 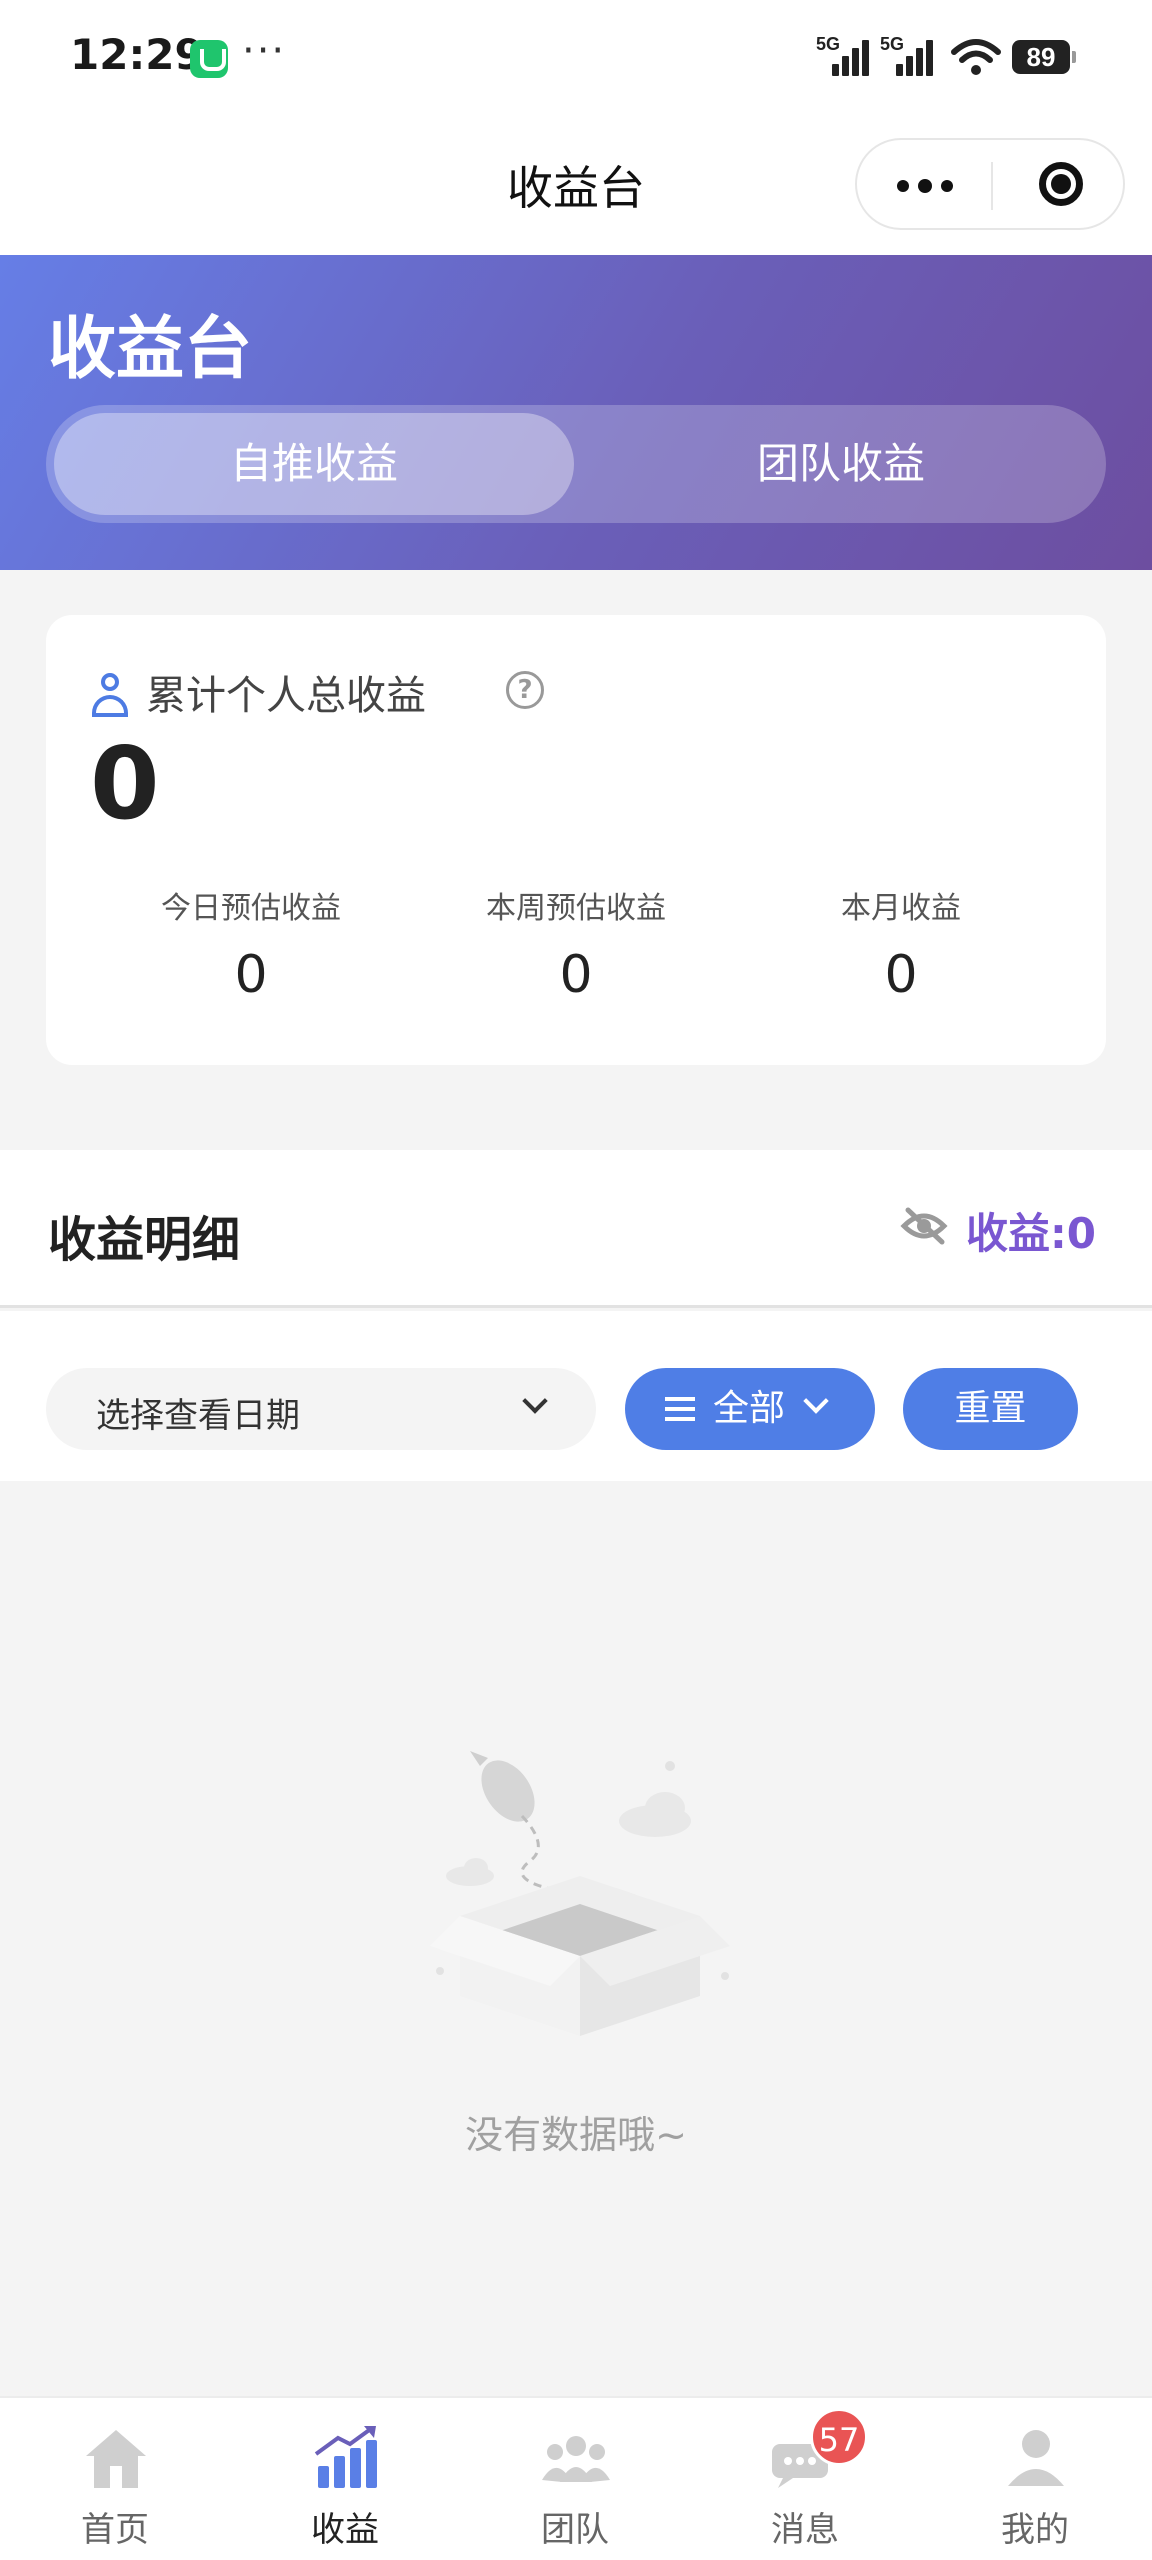 I want to click on app-notification-icon, so click(x=209, y=59).